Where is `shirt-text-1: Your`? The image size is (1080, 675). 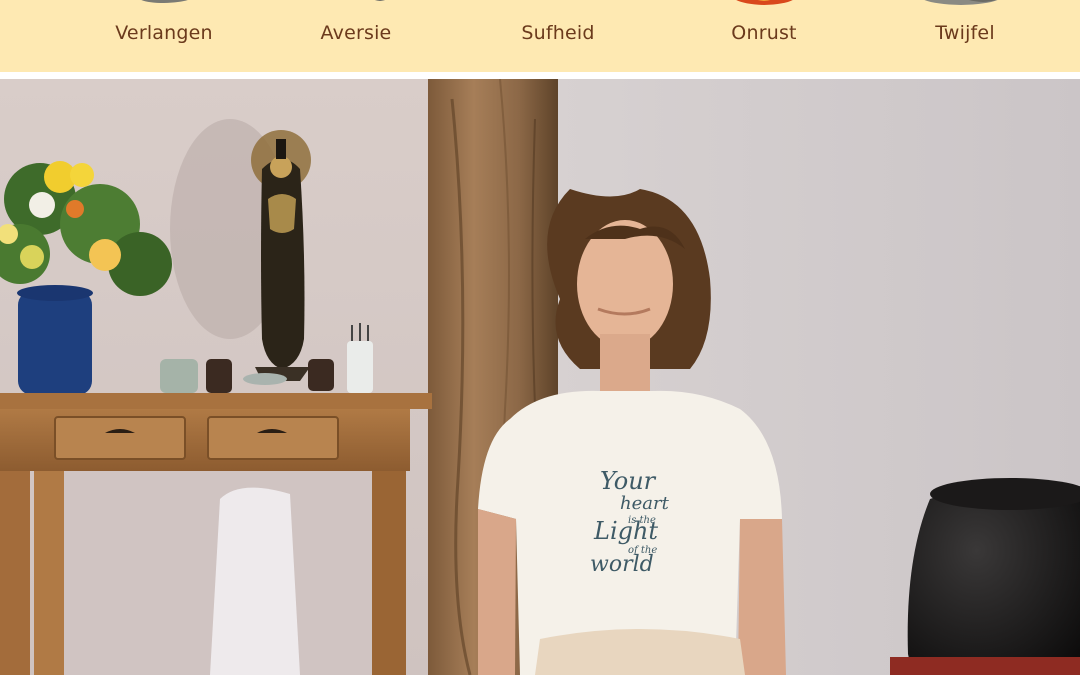 shirt-text-1: Your is located at coordinates (628, 481).